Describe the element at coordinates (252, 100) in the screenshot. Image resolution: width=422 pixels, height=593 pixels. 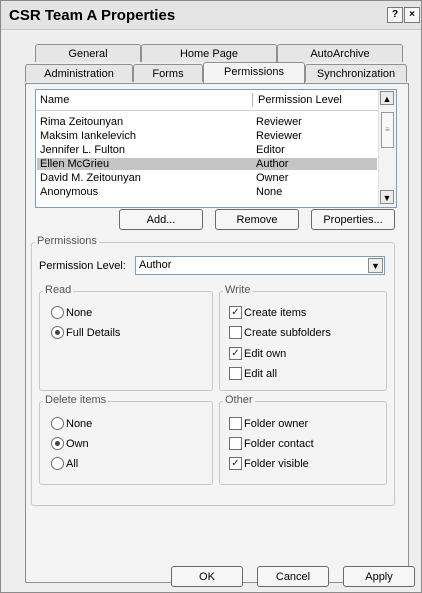
I see `column-separator` at that location.